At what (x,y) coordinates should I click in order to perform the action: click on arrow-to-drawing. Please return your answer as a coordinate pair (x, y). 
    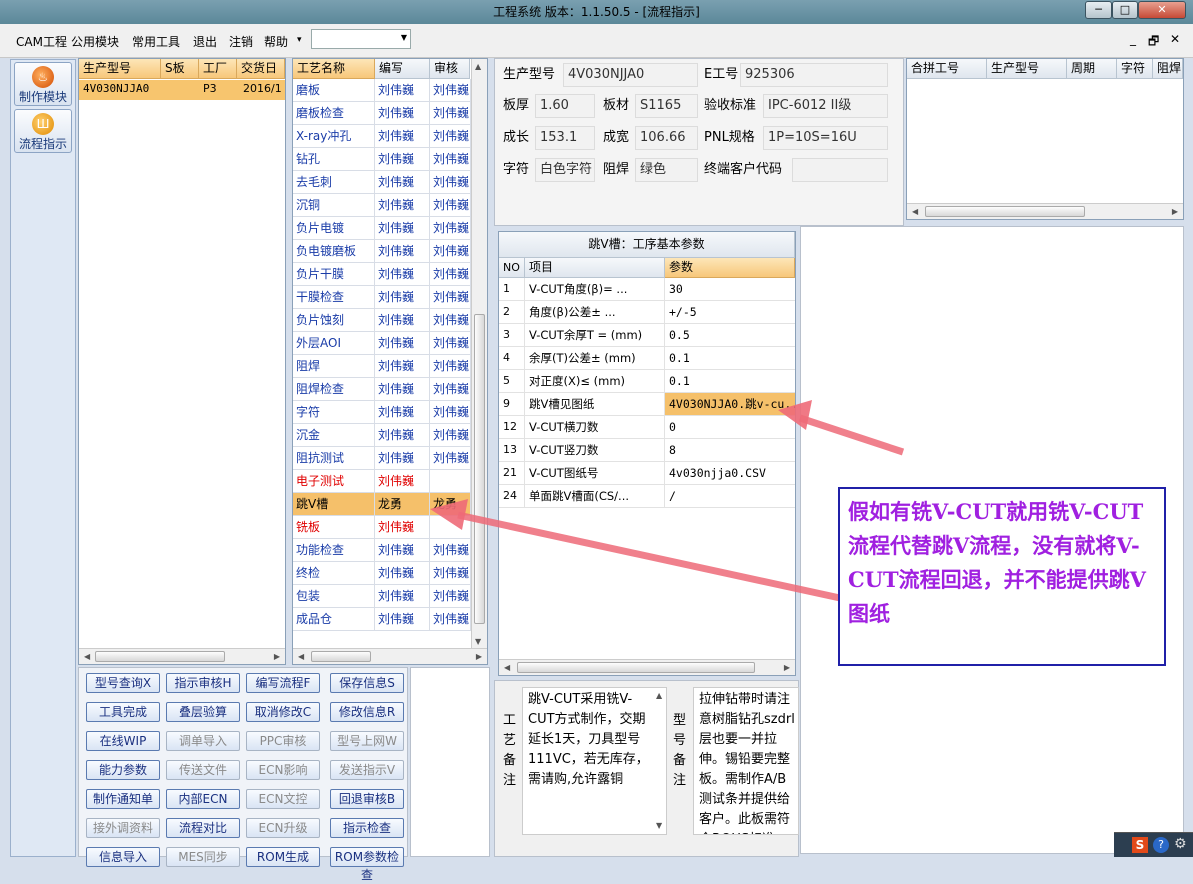
    Looking at the image, I should click on (841, 428).